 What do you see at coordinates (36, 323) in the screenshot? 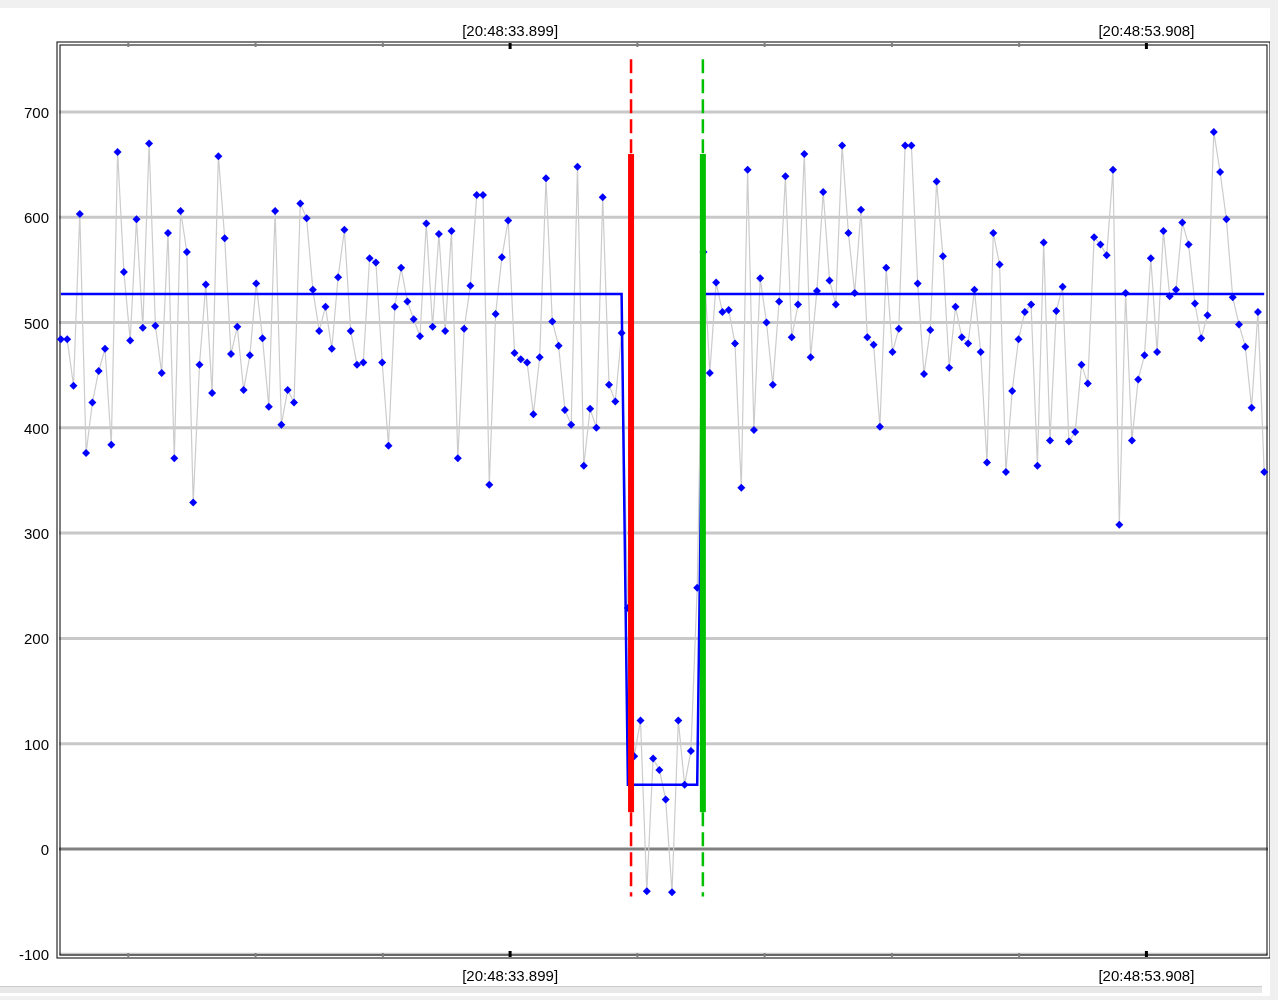
I see `axis-tick-label: 500` at bounding box center [36, 323].